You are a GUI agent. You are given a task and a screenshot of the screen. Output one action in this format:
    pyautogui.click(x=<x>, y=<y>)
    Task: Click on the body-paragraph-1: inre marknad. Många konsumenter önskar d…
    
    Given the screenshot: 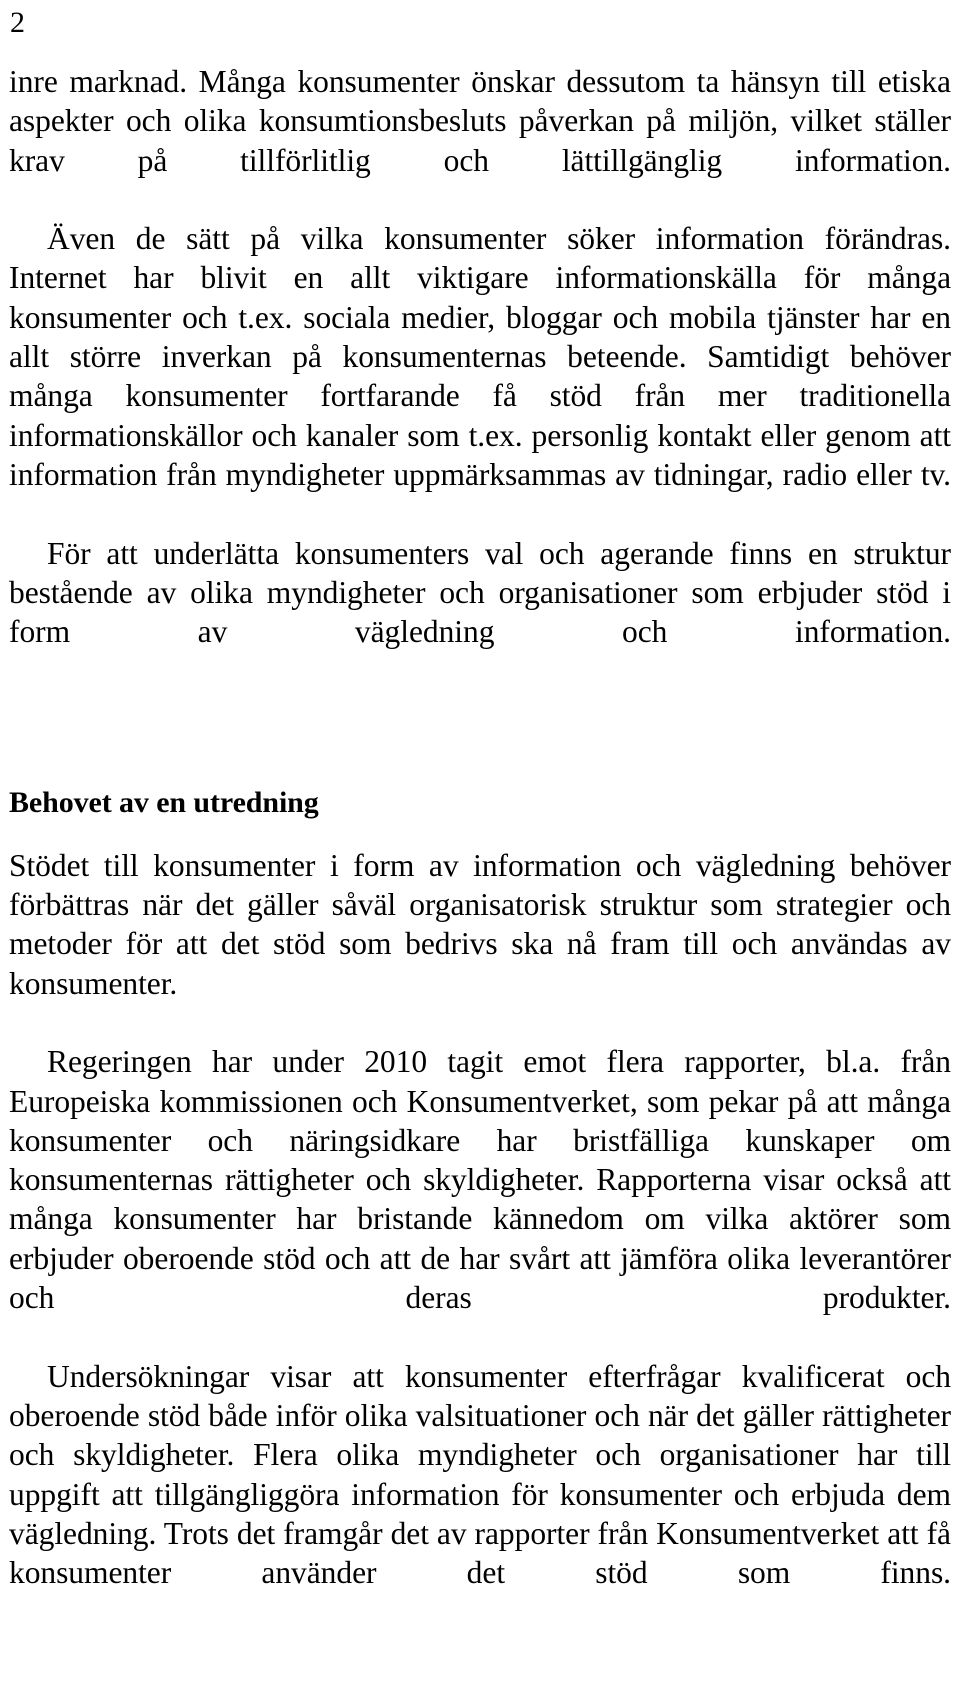 What is the action you would take?
    pyautogui.click(x=480, y=121)
    